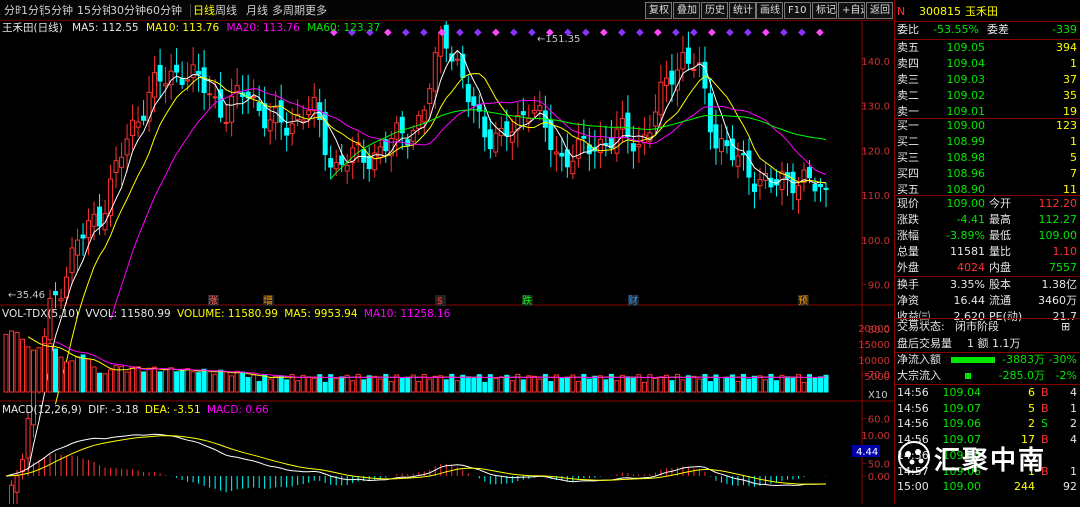 This screenshot has width=1080, height=507. What do you see at coordinates (987, 126) in the screenshot?
I see `bid-row: 买一 109.00 123` at bounding box center [987, 126].